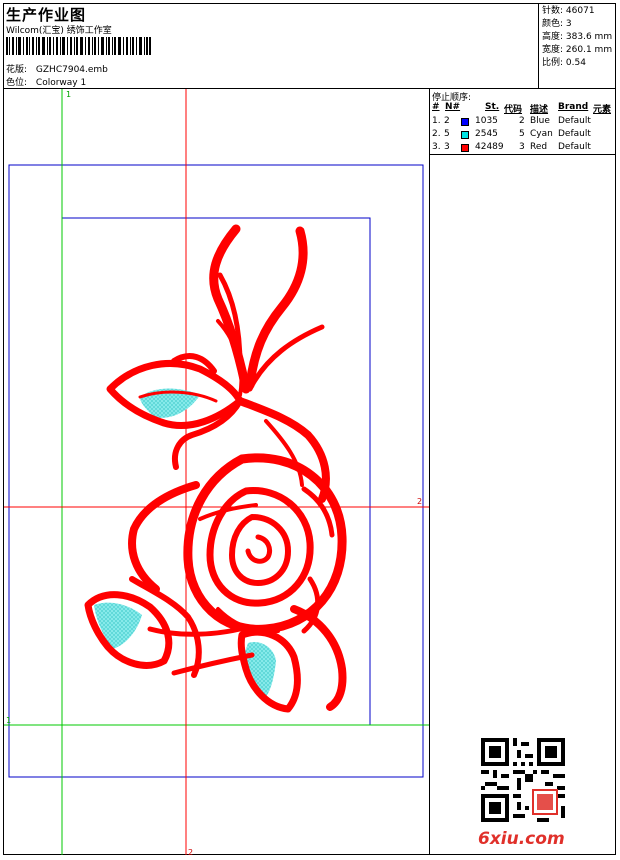  What do you see at coordinates (447, 147) in the screenshot?
I see `row-n: 3` at bounding box center [447, 147].